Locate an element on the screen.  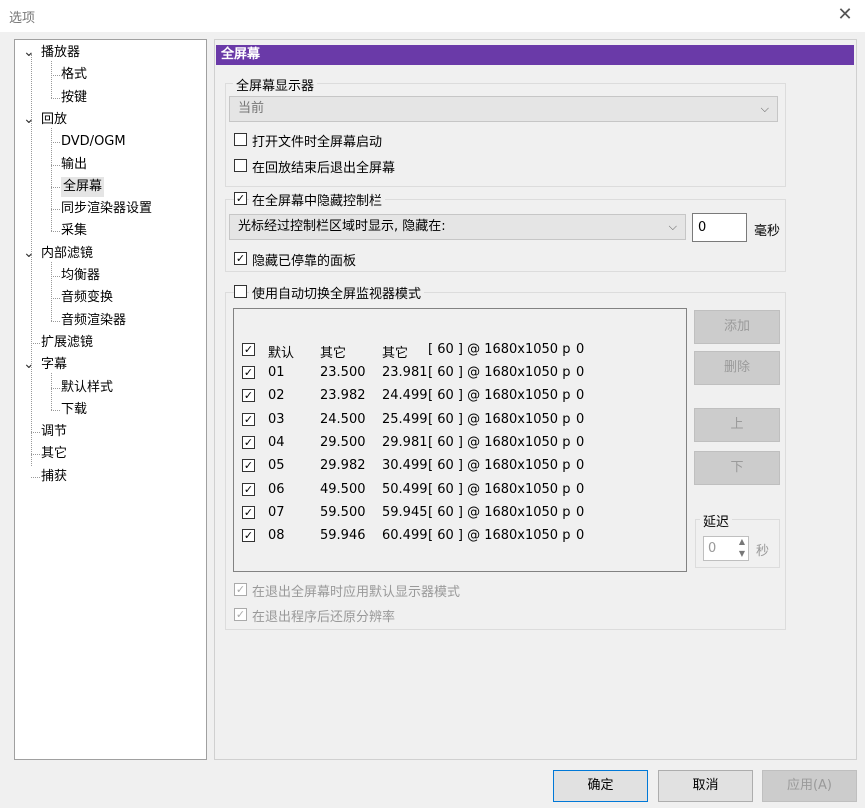
apply-button: 应用(A) is located at coordinates (809, 786).